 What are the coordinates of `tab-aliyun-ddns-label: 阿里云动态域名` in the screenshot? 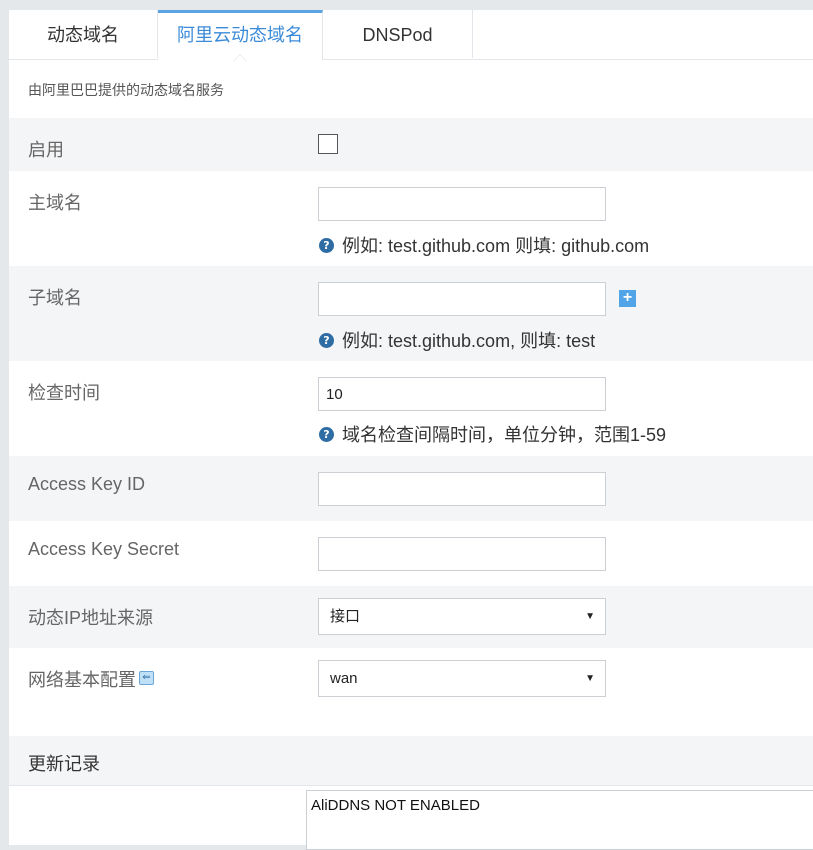 It's located at (240, 35).